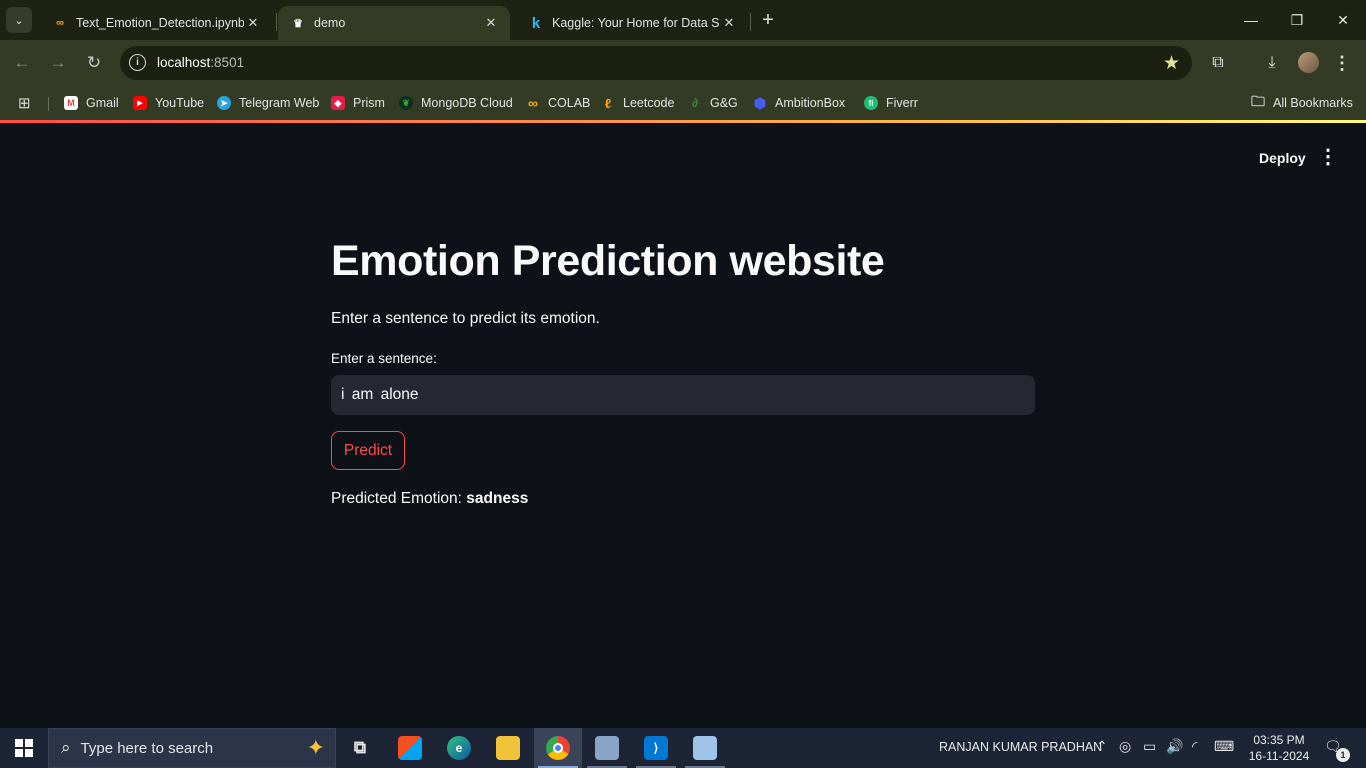  I want to click on extensions-icon: ⧉, so click(1218, 63).